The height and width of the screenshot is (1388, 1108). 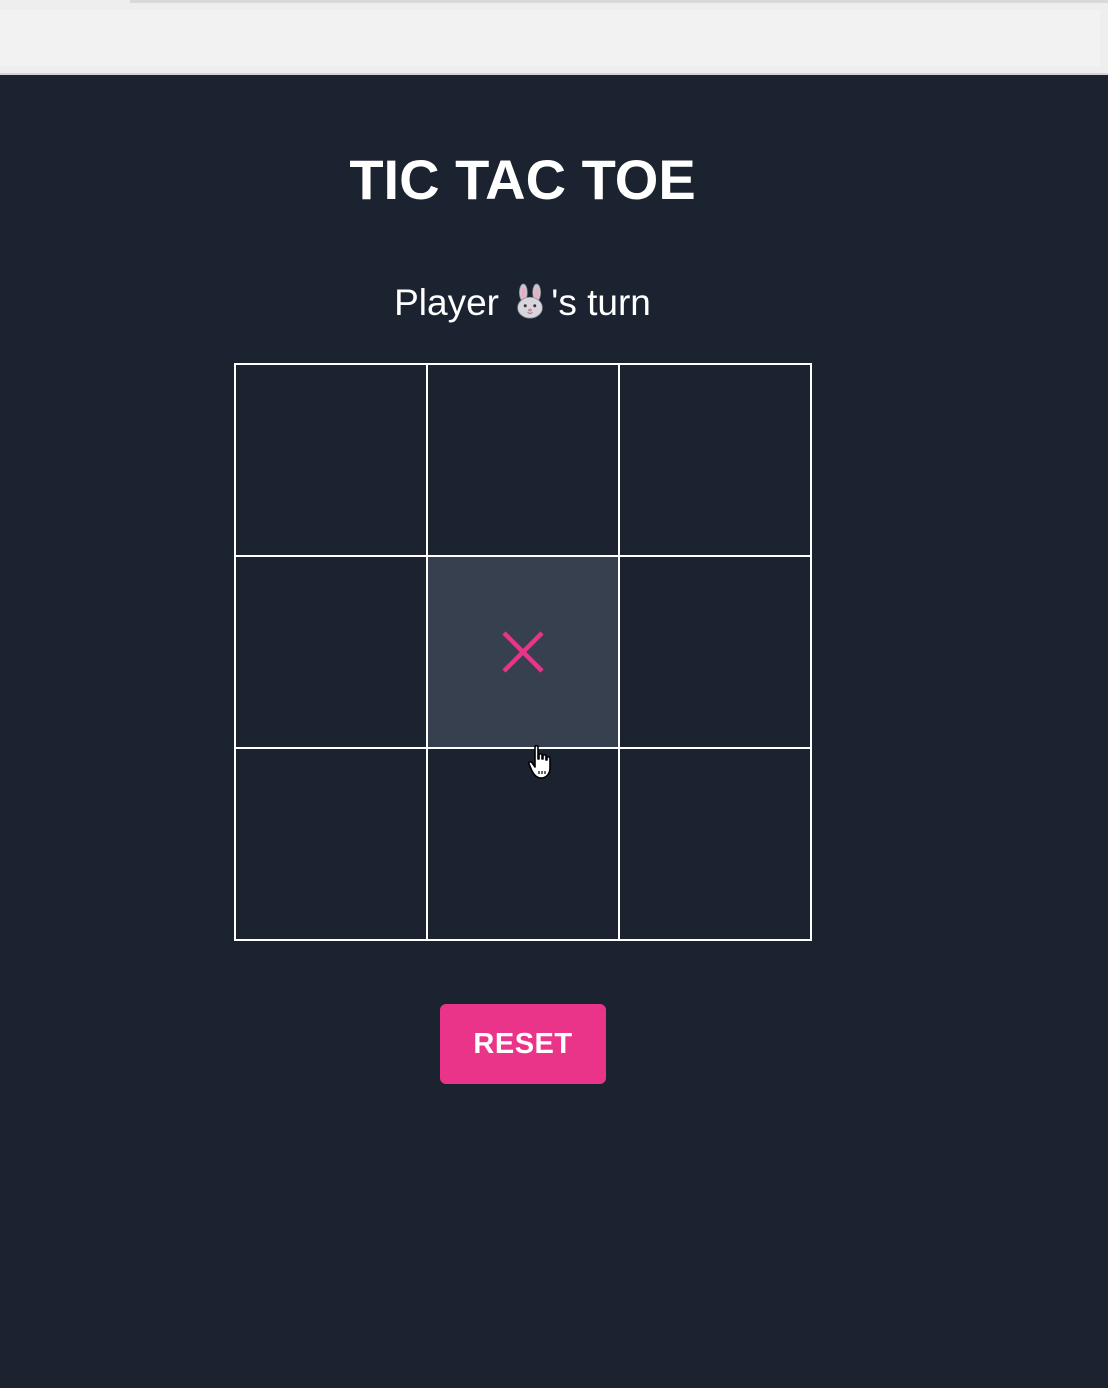 I want to click on board-cell-bottom-center, so click(x=523, y=844).